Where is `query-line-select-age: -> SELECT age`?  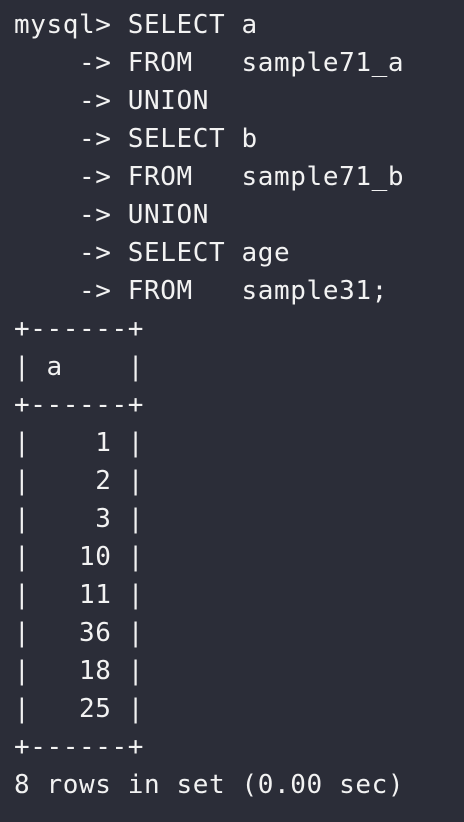
query-line-select-age: -> SELECT age is located at coordinates (152, 253).